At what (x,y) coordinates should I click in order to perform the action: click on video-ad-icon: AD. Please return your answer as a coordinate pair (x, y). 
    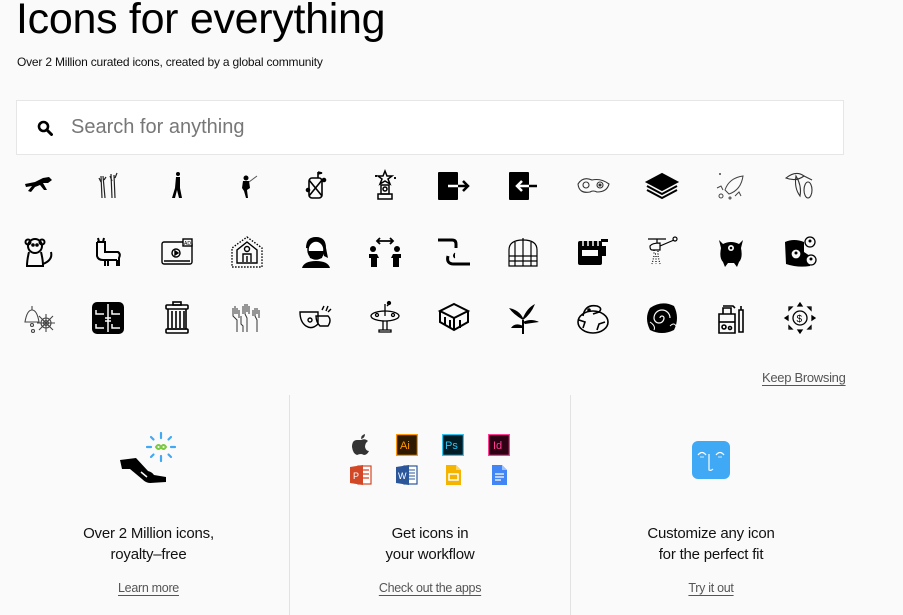
    Looking at the image, I should click on (177, 252).